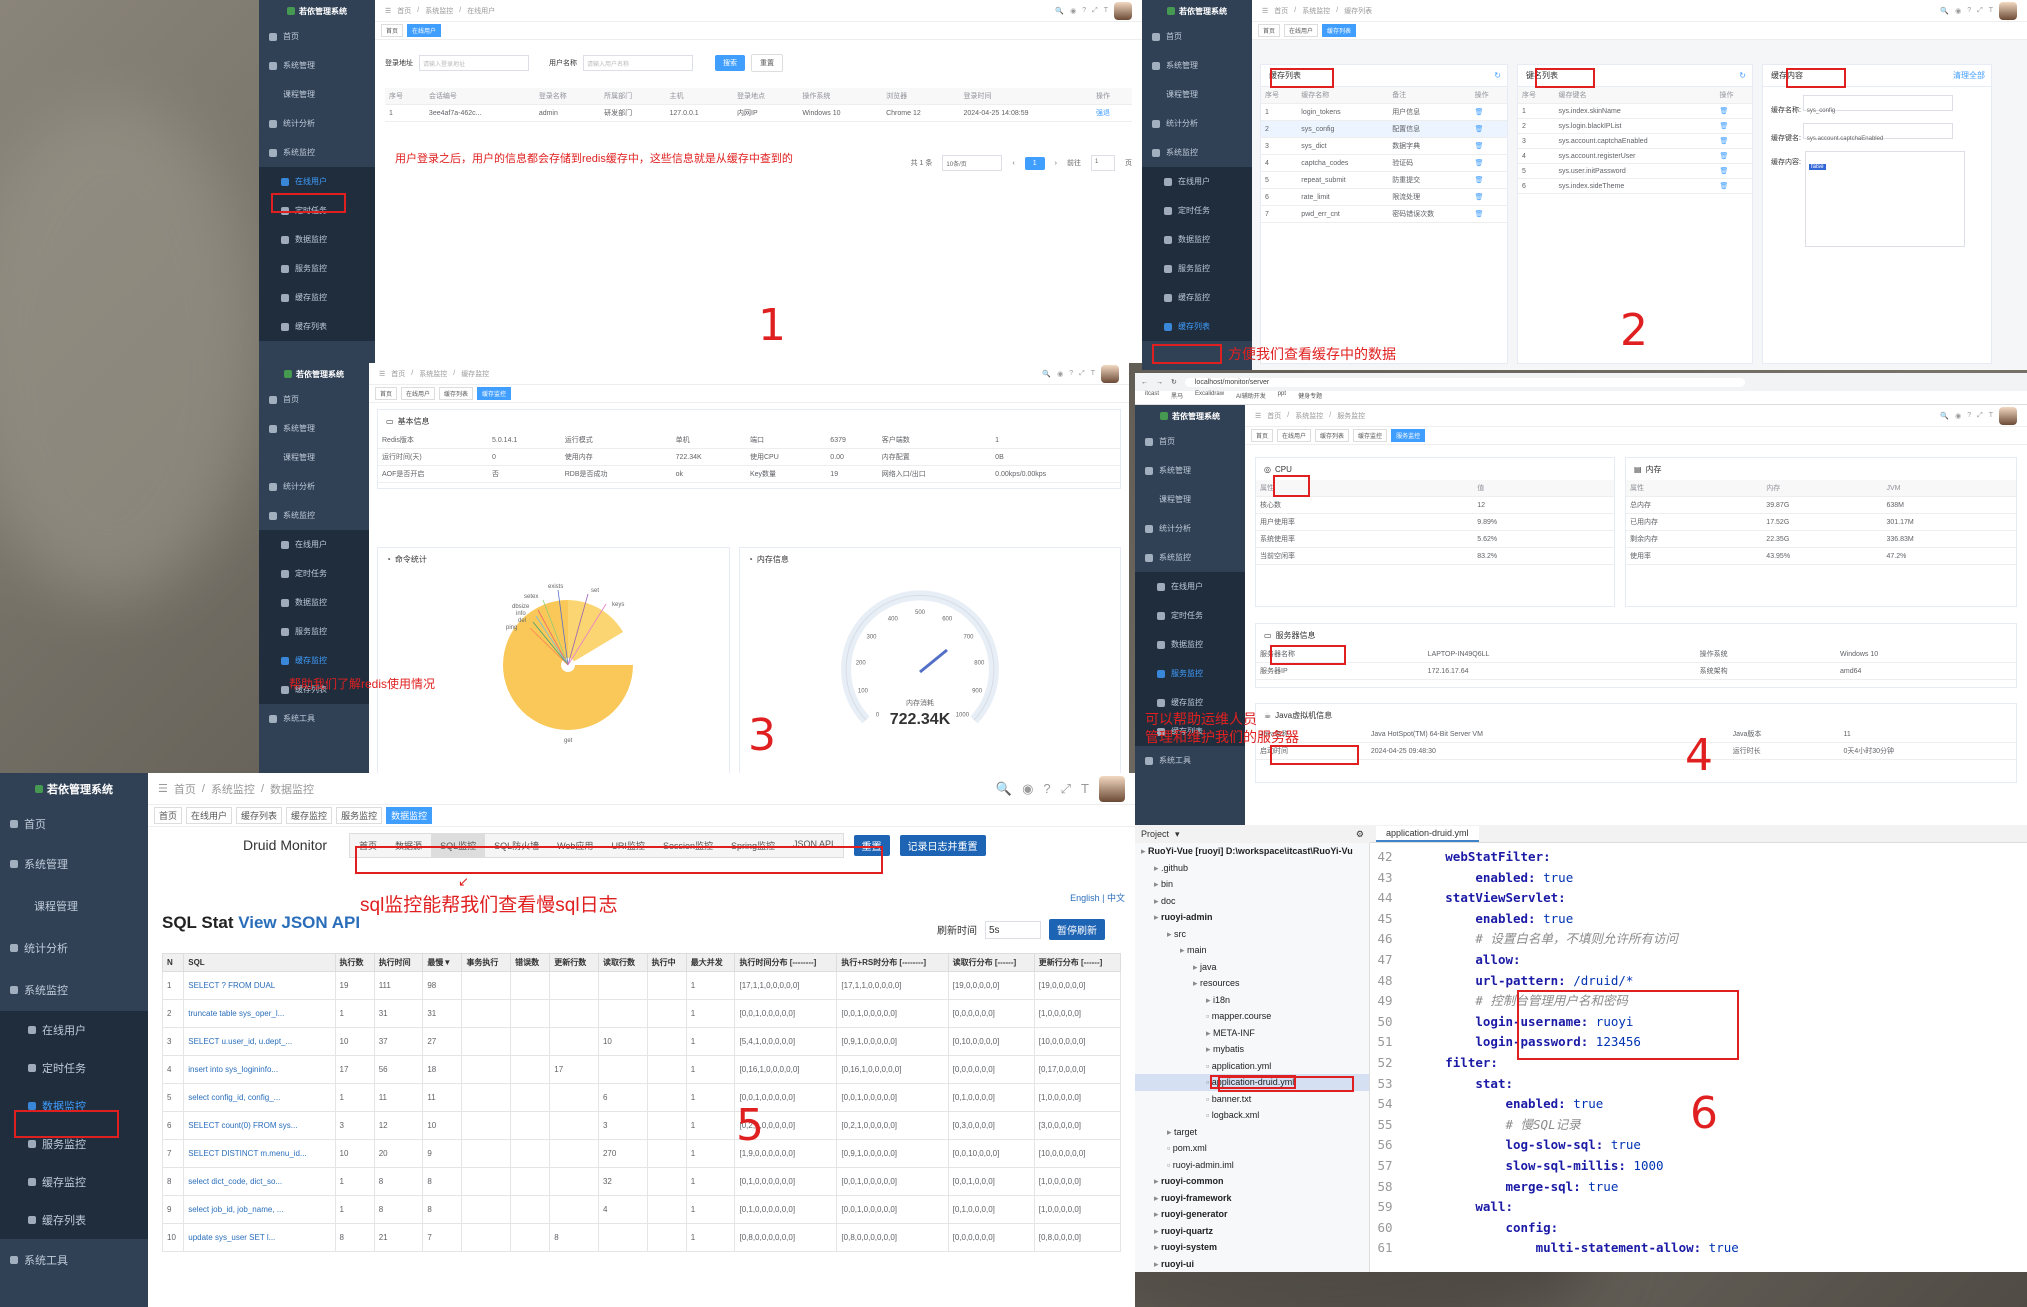 The height and width of the screenshot is (1307, 2027). I want to click on table-row: 6 sys.index.sideTheme 🗑, so click(1635, 186).